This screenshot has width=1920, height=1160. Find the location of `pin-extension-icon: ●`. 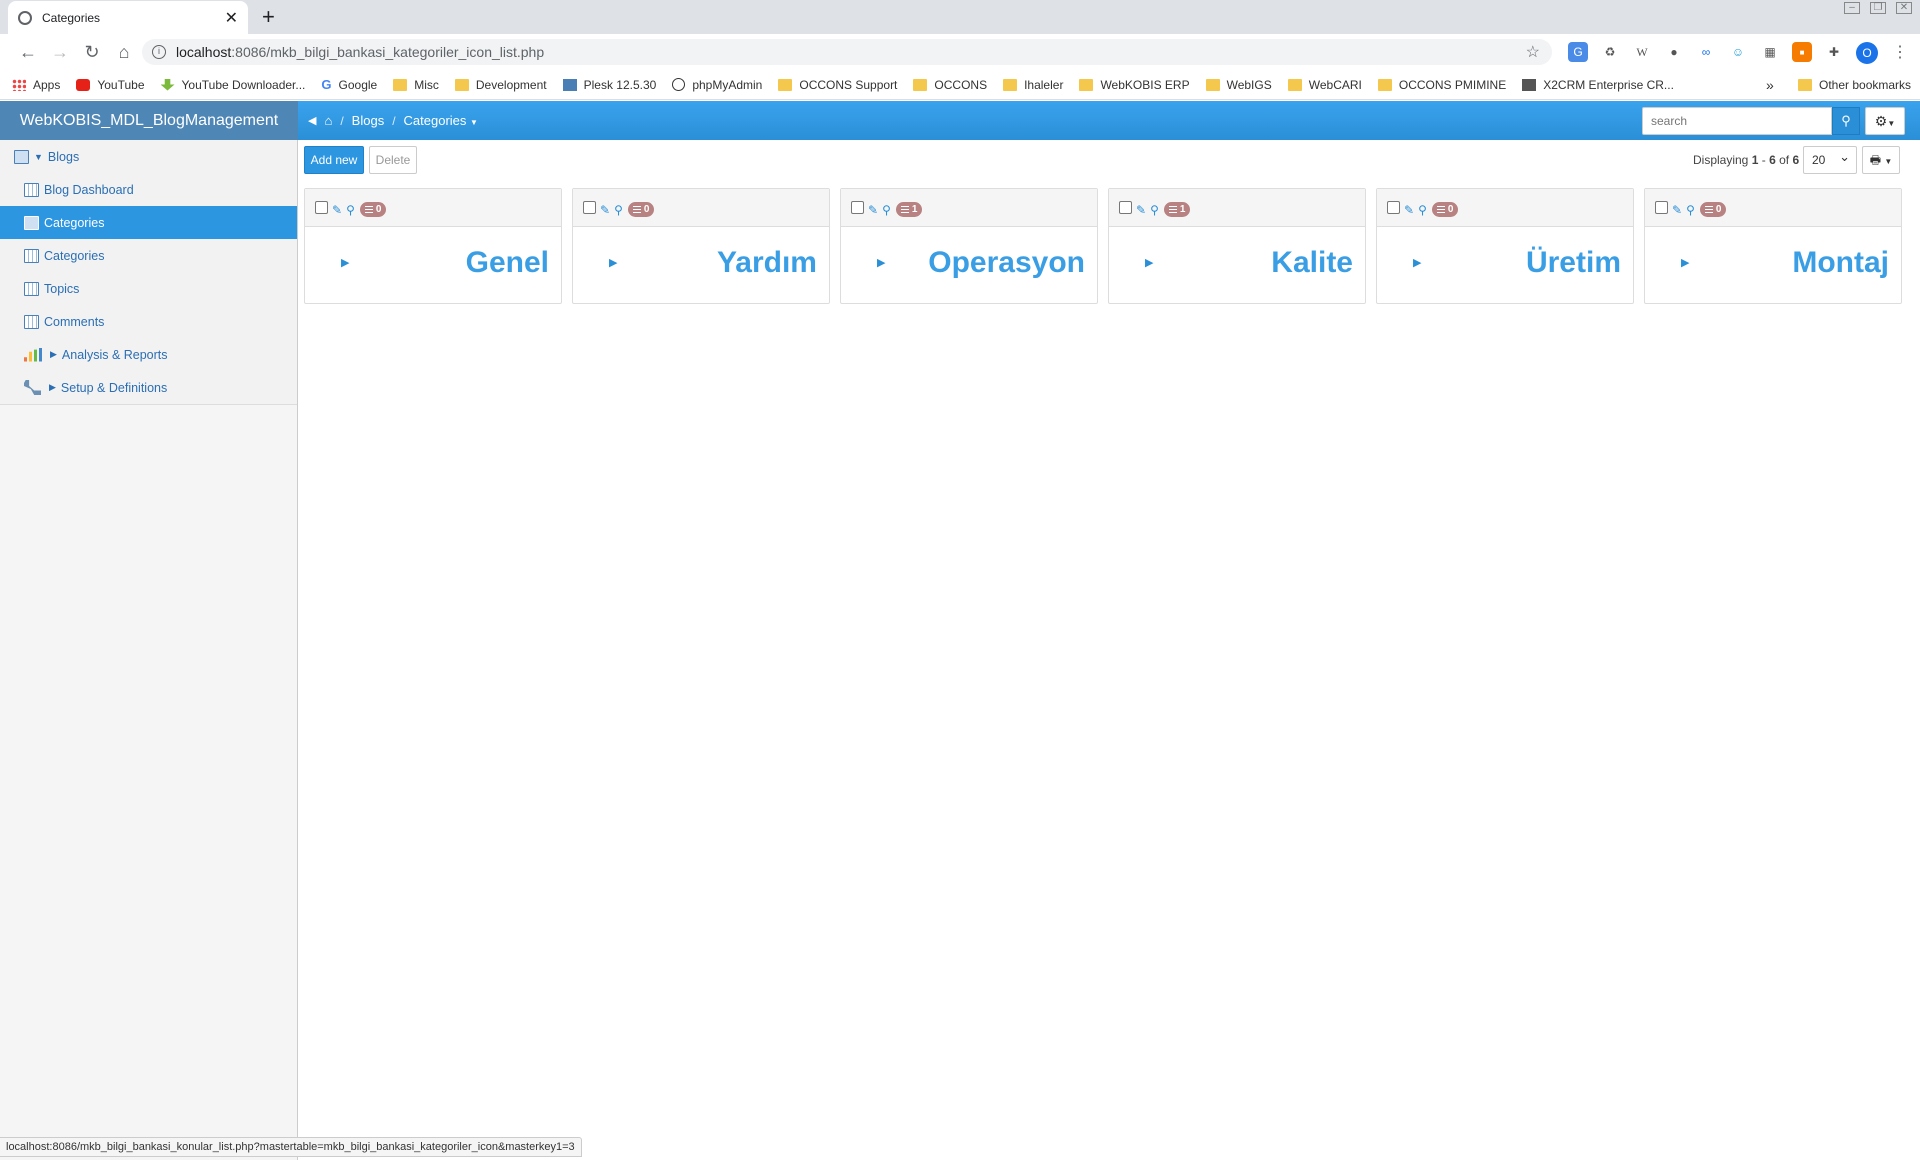

pin-extension-icon: ● is located at coordinates (1674, 52).